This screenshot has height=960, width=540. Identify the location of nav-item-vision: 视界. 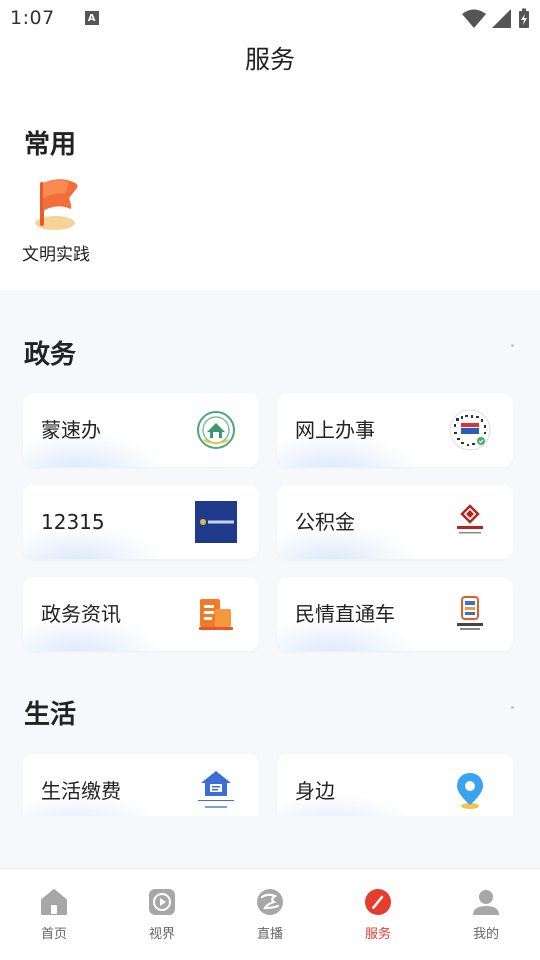
(162, 914).